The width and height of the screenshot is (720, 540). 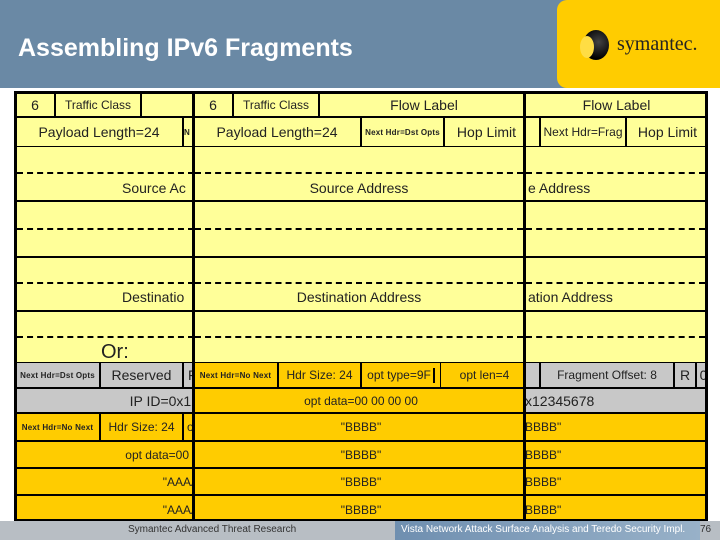 I want to click on page-number: 76, so click(x=706, y=529).